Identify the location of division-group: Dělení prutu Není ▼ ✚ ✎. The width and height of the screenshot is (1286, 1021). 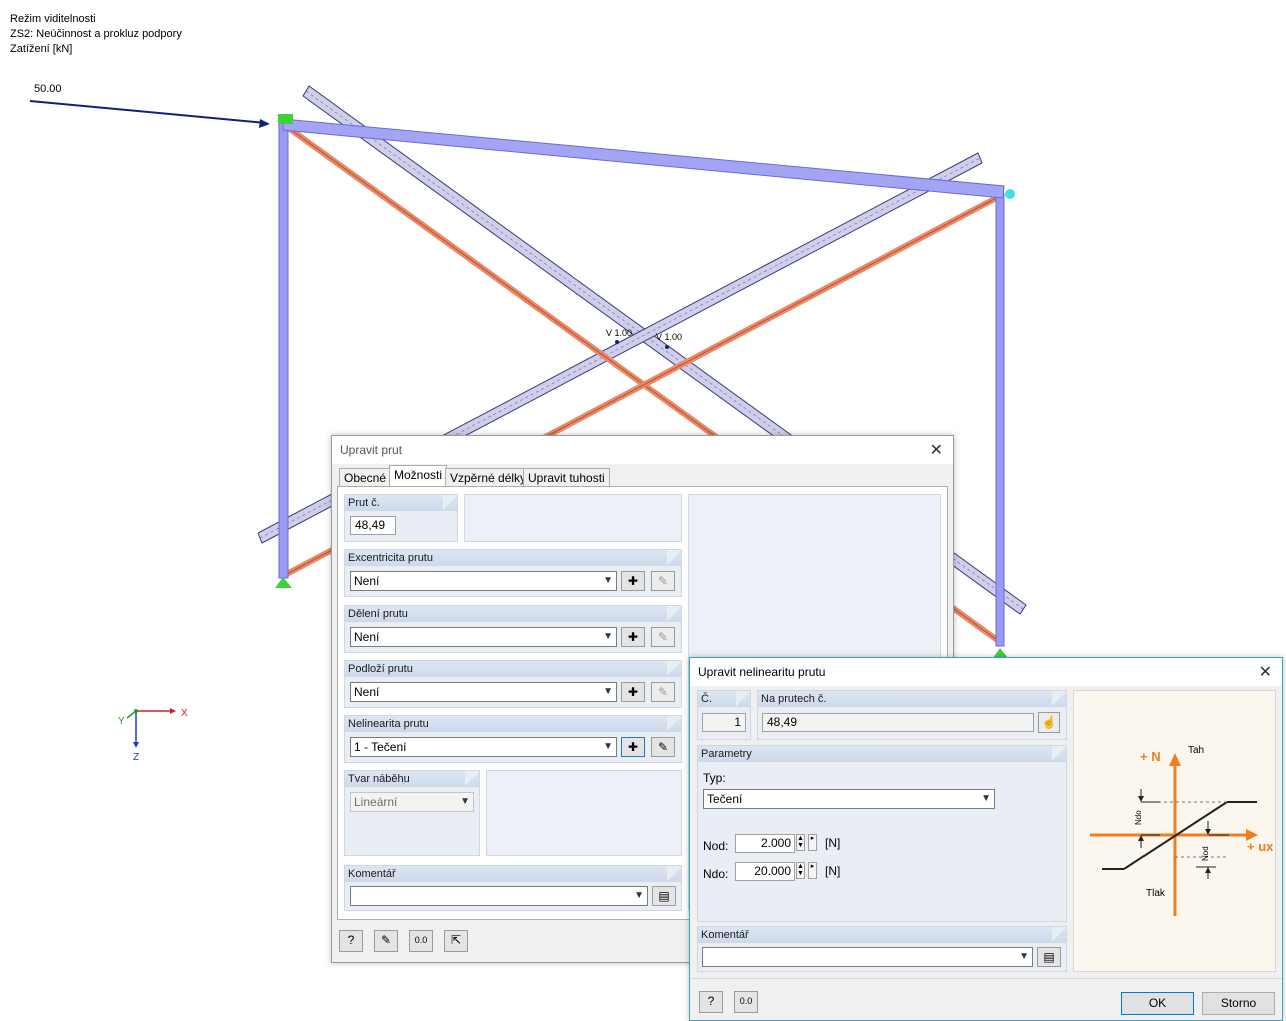
(513, 629).